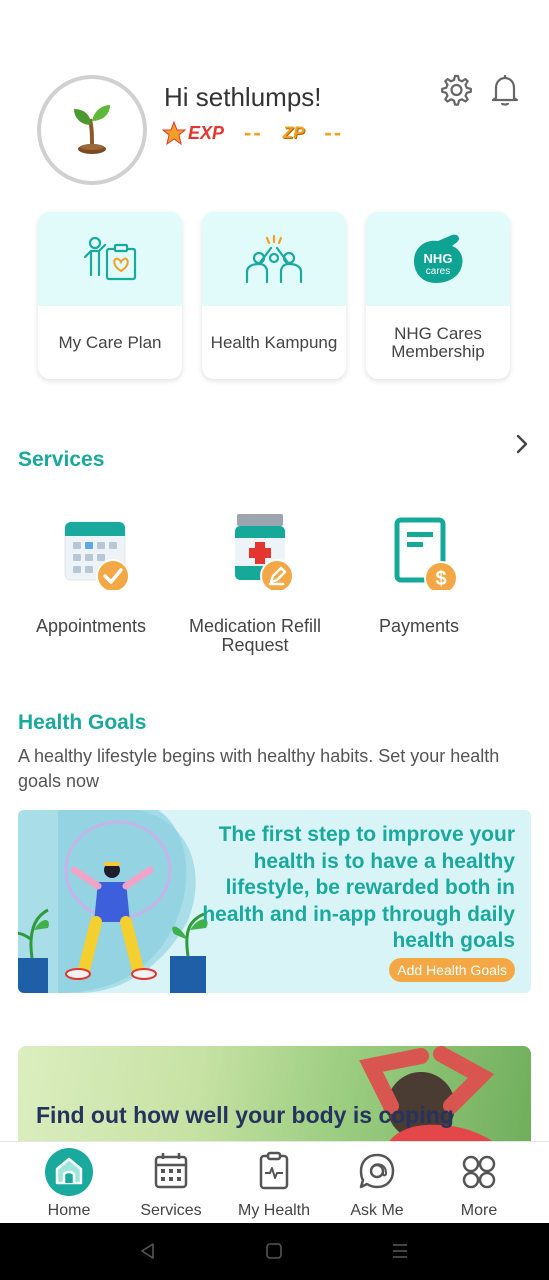  What do you see at coordinates (400, 1251) in the screenshot?
I see `recents-icon` at bounding box center [400, 1251].